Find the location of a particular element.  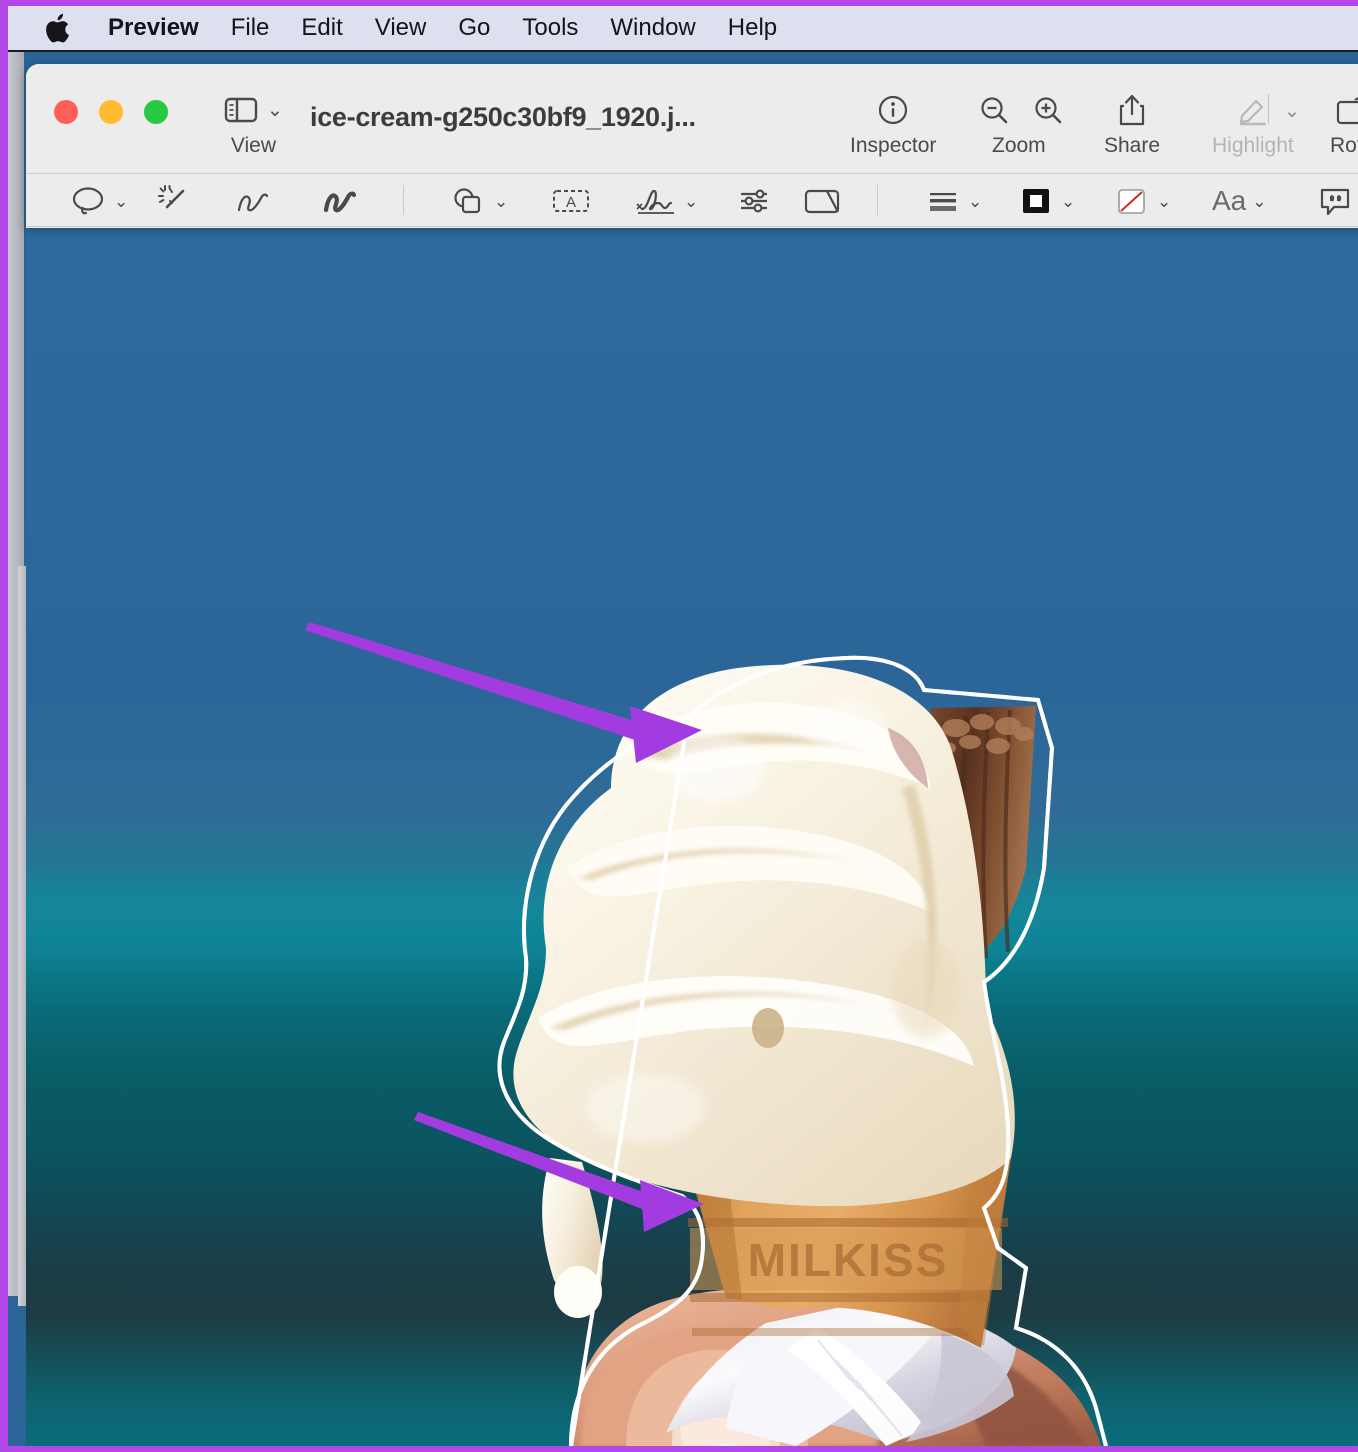

font-aa-icon: Aa is located at coordinates (1229, 200).